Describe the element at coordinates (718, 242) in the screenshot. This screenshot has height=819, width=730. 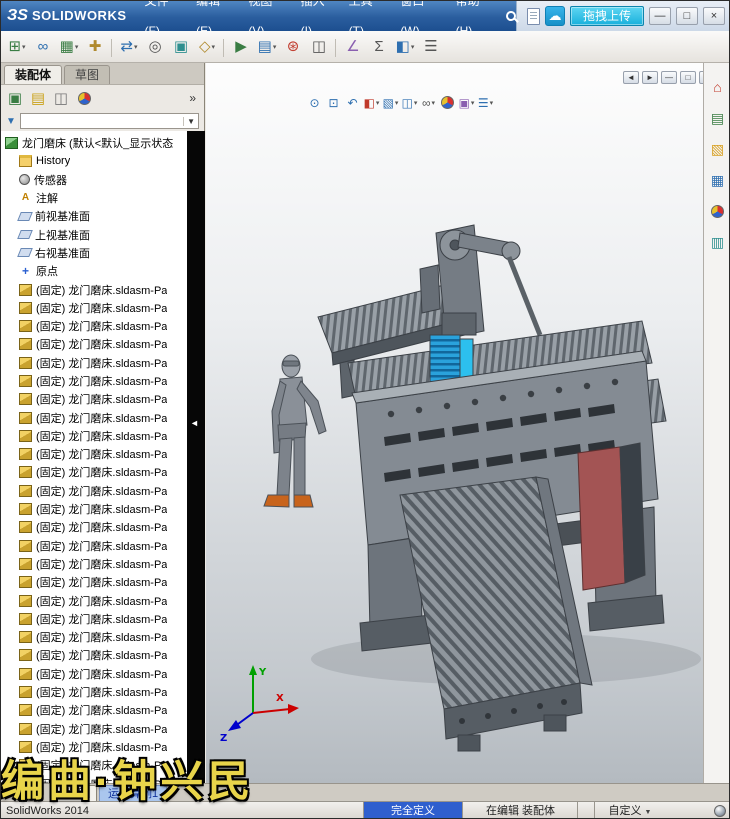
I see `custom-properties-icon: ▥` at that location.